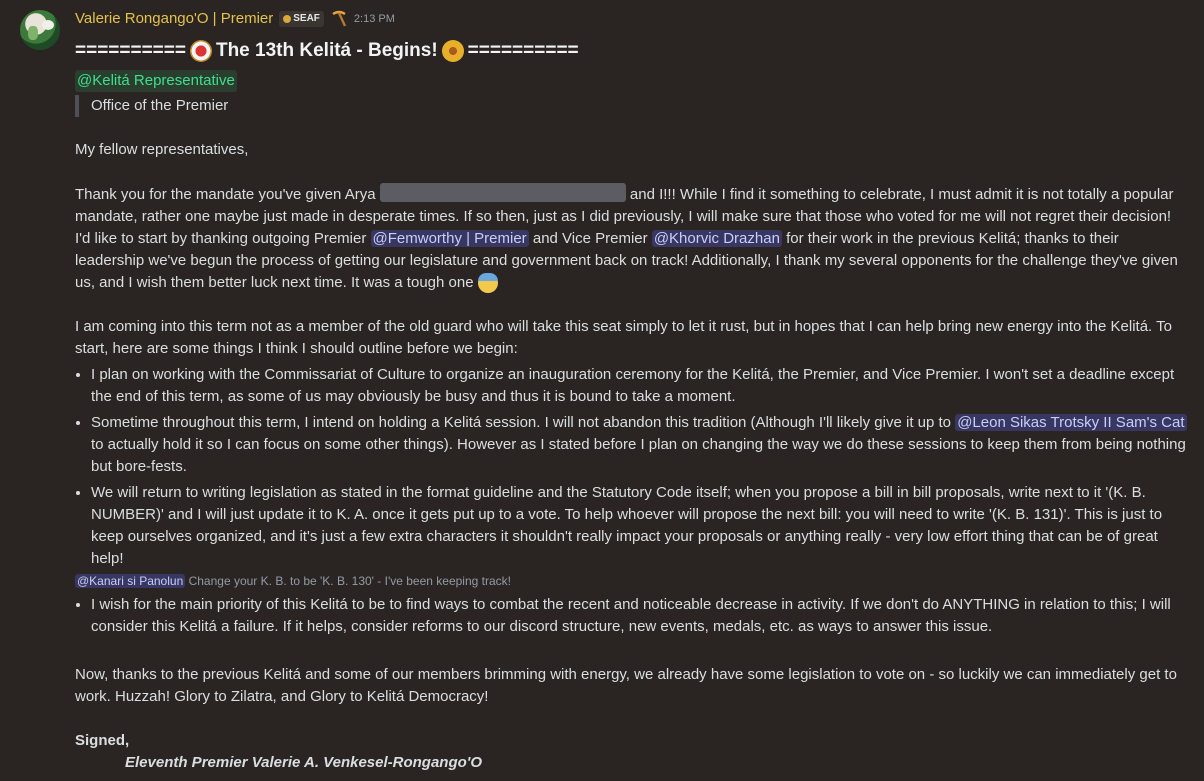  I want to click on user-mention-leon: @Leon Sikas Trotsky II Sam's Cat, so click(1071, 422).